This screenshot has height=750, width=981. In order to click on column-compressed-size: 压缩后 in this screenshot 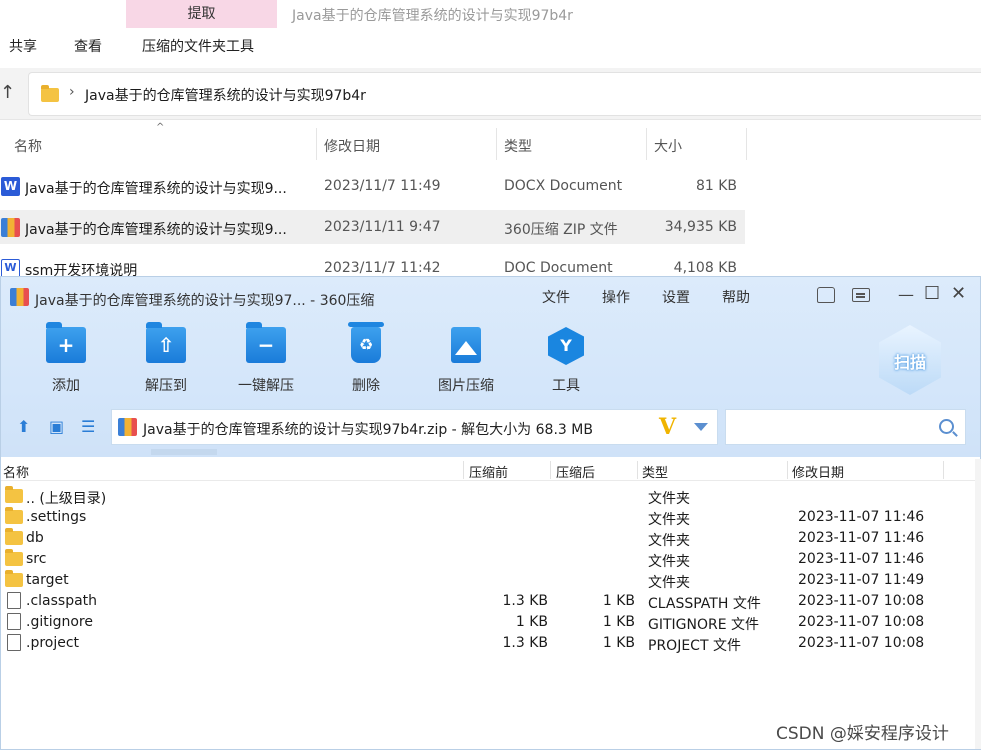, I will do `click(575, 471)`.